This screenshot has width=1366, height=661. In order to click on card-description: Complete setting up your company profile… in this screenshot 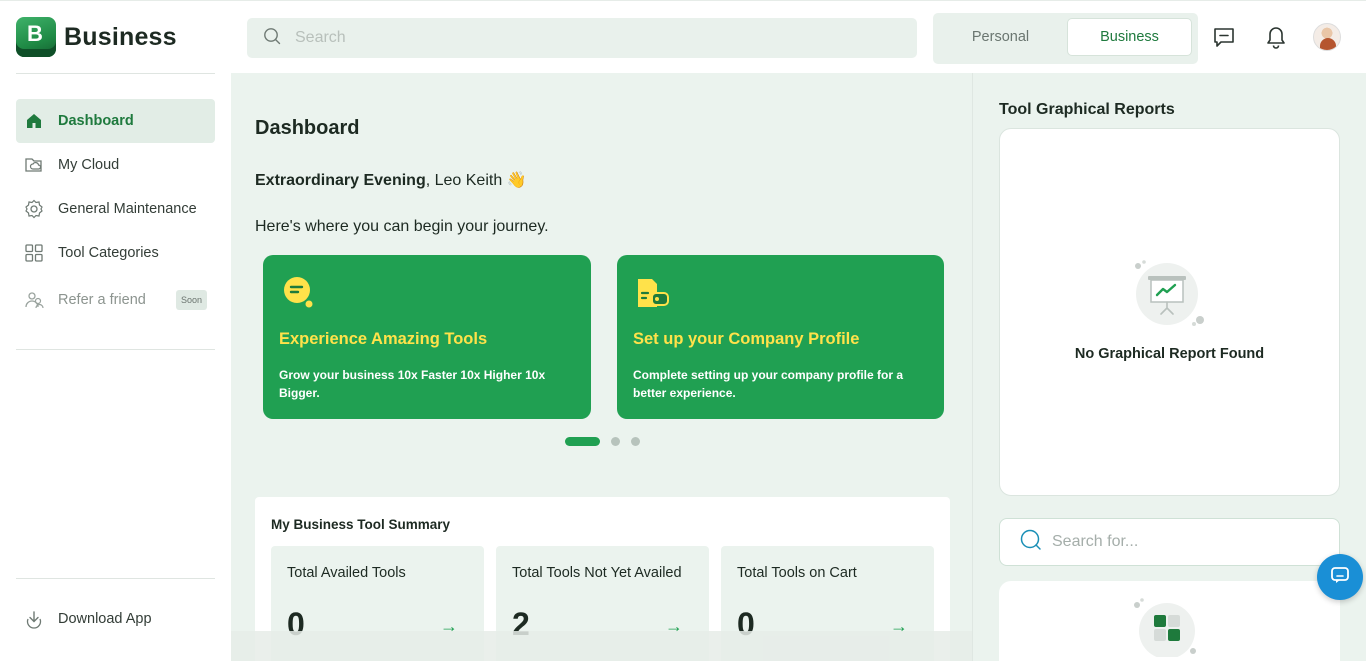, I will do `click(768, 384)`.